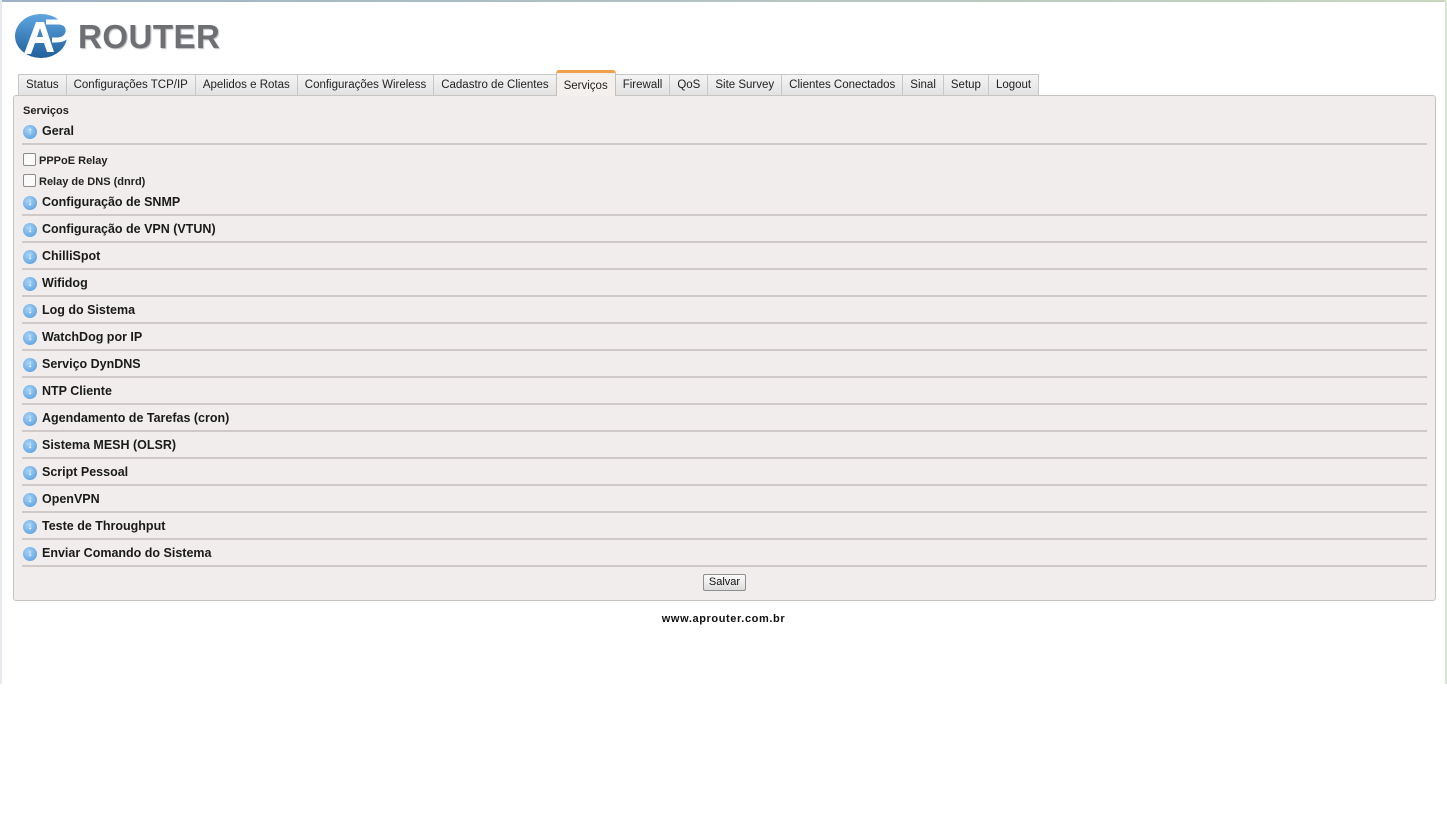 The height and width of the screenshot is (814, 1447). What do you see at coordinates (246, 84) in the screenshot?
I see `tab-aliases-routes: Apelidos e Rotas` at bounding box center [246, 84].